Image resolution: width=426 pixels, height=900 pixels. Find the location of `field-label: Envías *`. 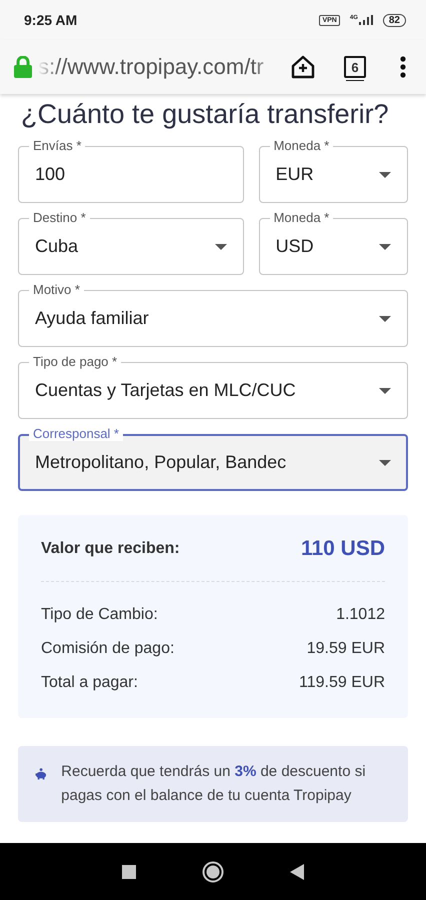

field-label: Envías * is located at coordinates (57, 145).